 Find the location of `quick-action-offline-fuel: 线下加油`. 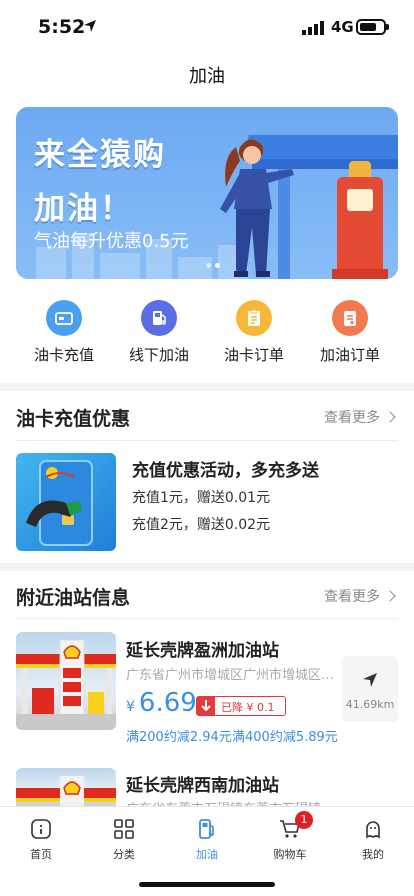

quick-action-offline-fuel: 线下加油 is located at coordinates (159, 332).